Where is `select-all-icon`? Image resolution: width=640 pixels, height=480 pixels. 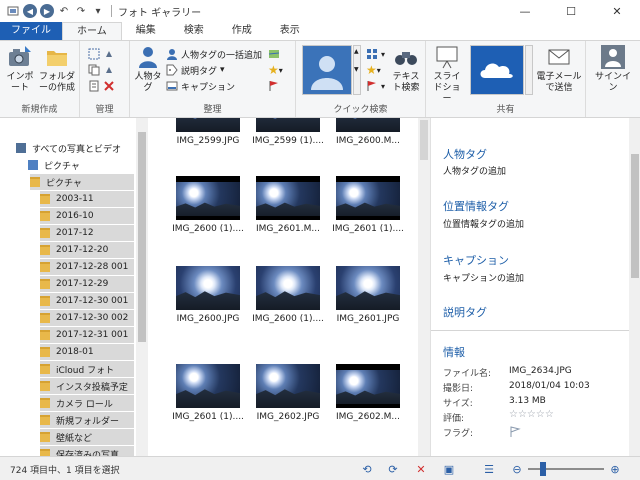 select-all-icon is located at coordinates (94, 54).